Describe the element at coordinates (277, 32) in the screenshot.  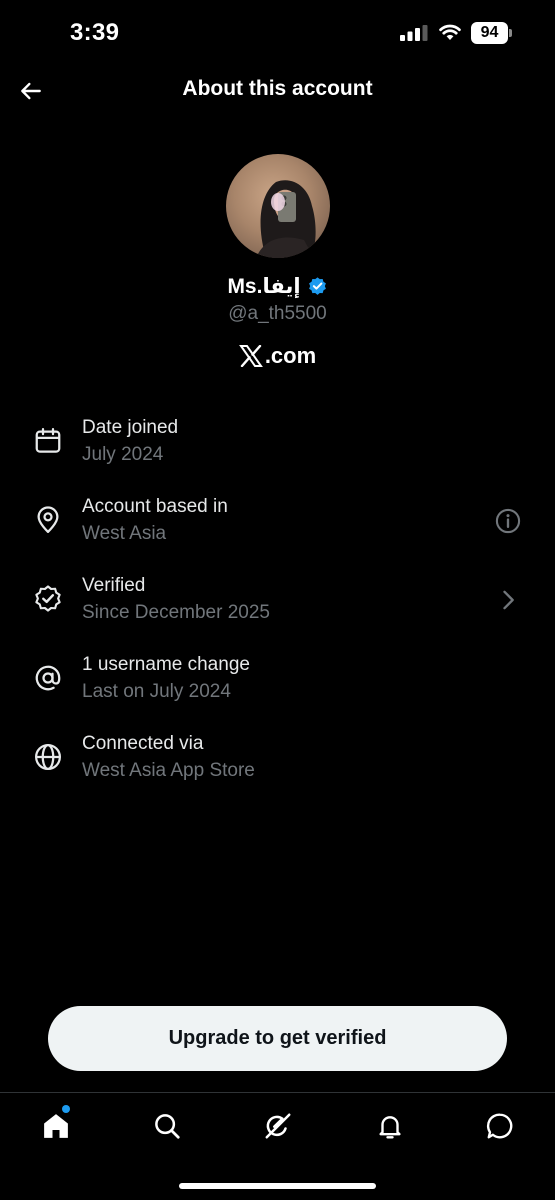
I see `status-bar: 3:39 94` at that location.